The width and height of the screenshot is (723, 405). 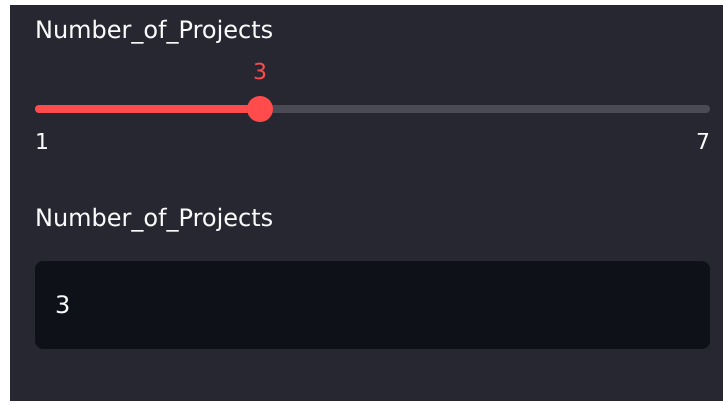 I want to click on number-input-label: Number_of_Projects, so click(x=154, y=218).